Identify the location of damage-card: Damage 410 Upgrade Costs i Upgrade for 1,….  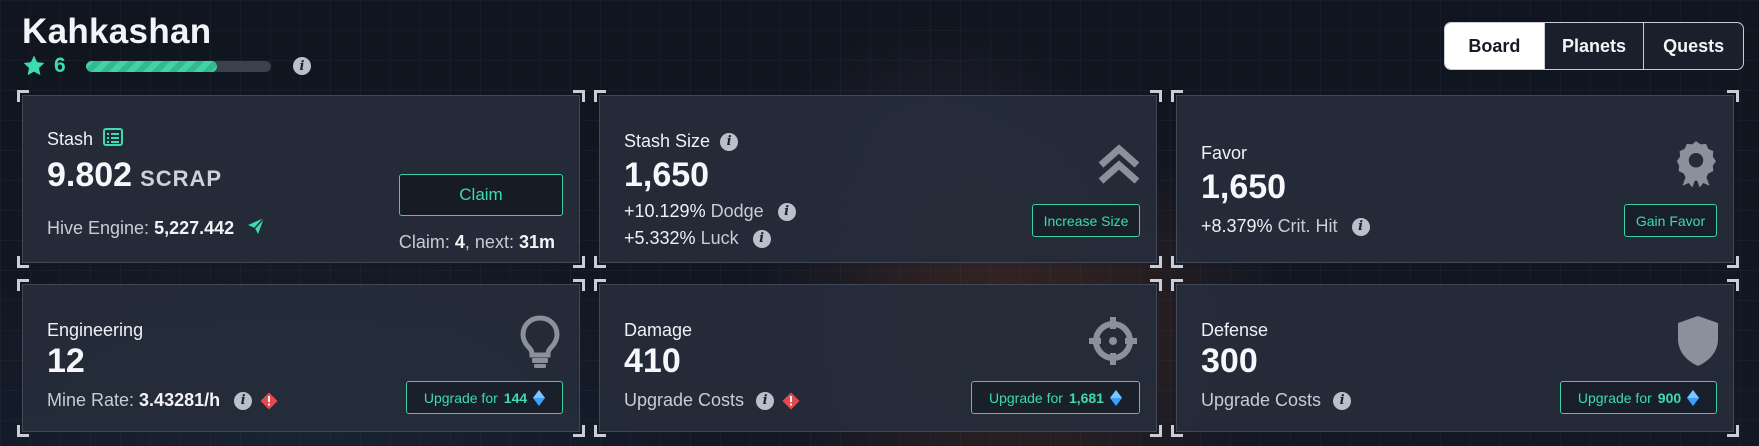
(878, 358).